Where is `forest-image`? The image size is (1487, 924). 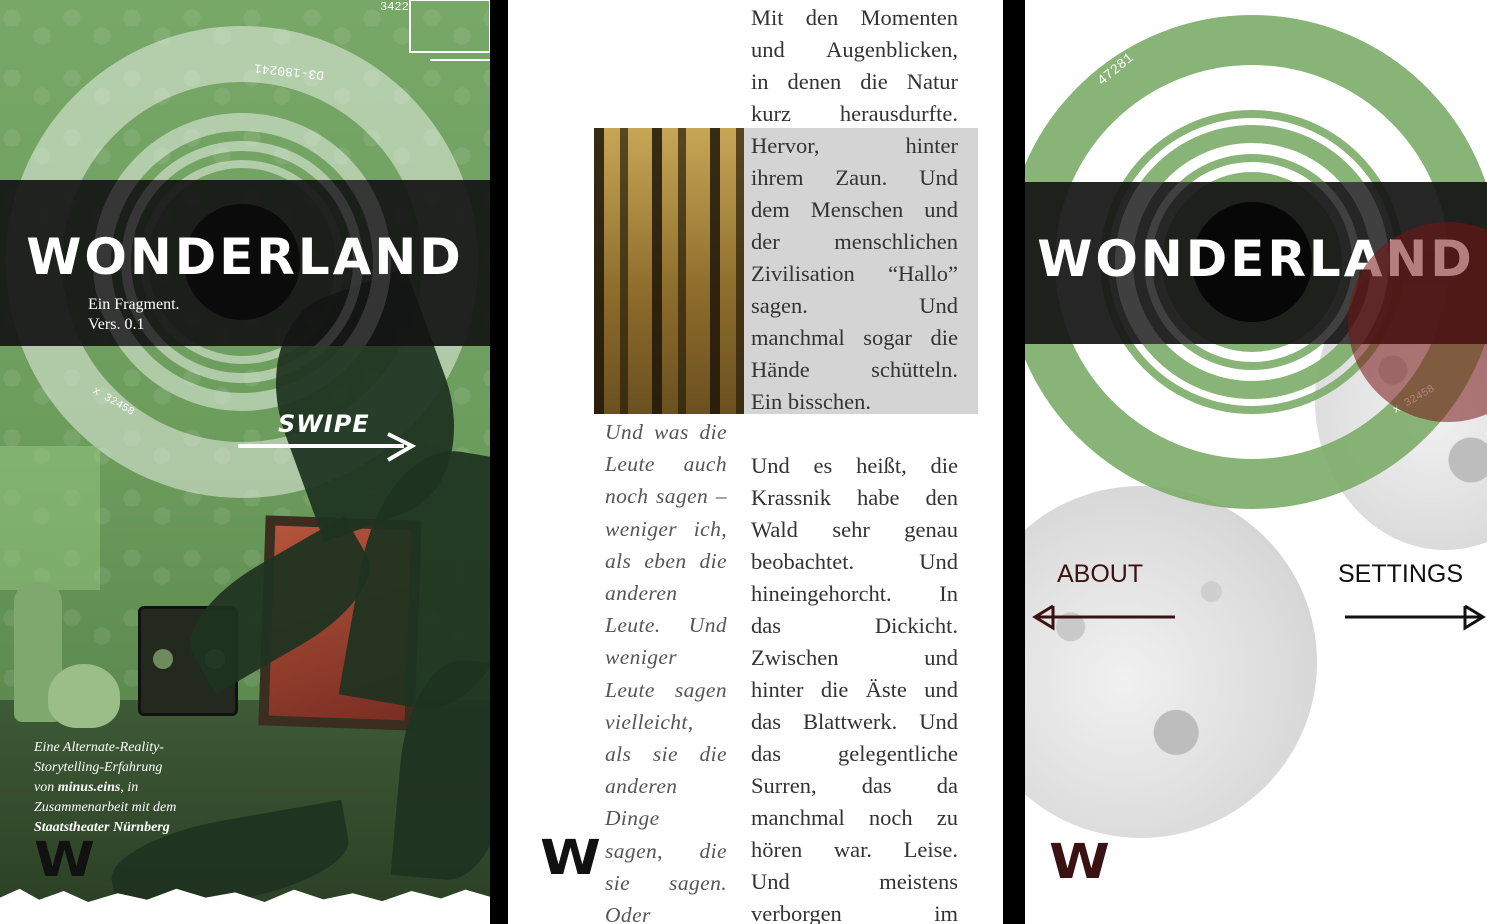 forest-image is located at coordinates (669, 271).